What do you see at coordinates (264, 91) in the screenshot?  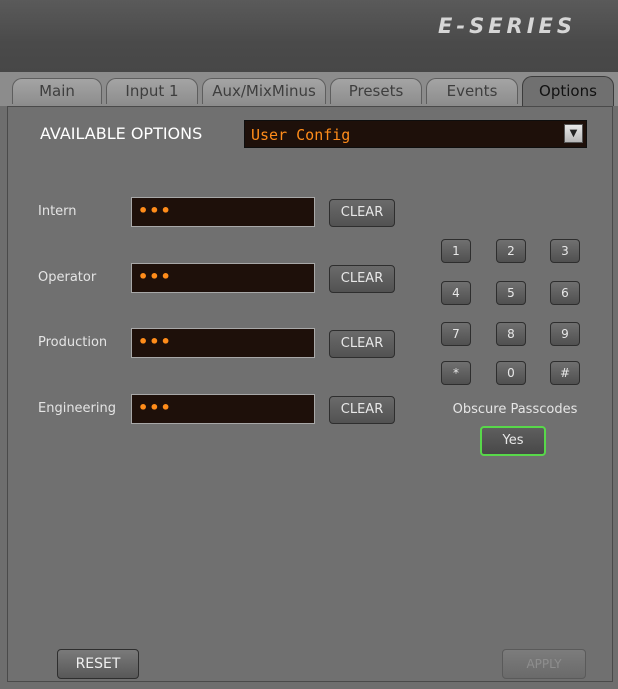 I see `tab-aux-mixminus: Aux/MixMinus` at bounding box center [264, 91].